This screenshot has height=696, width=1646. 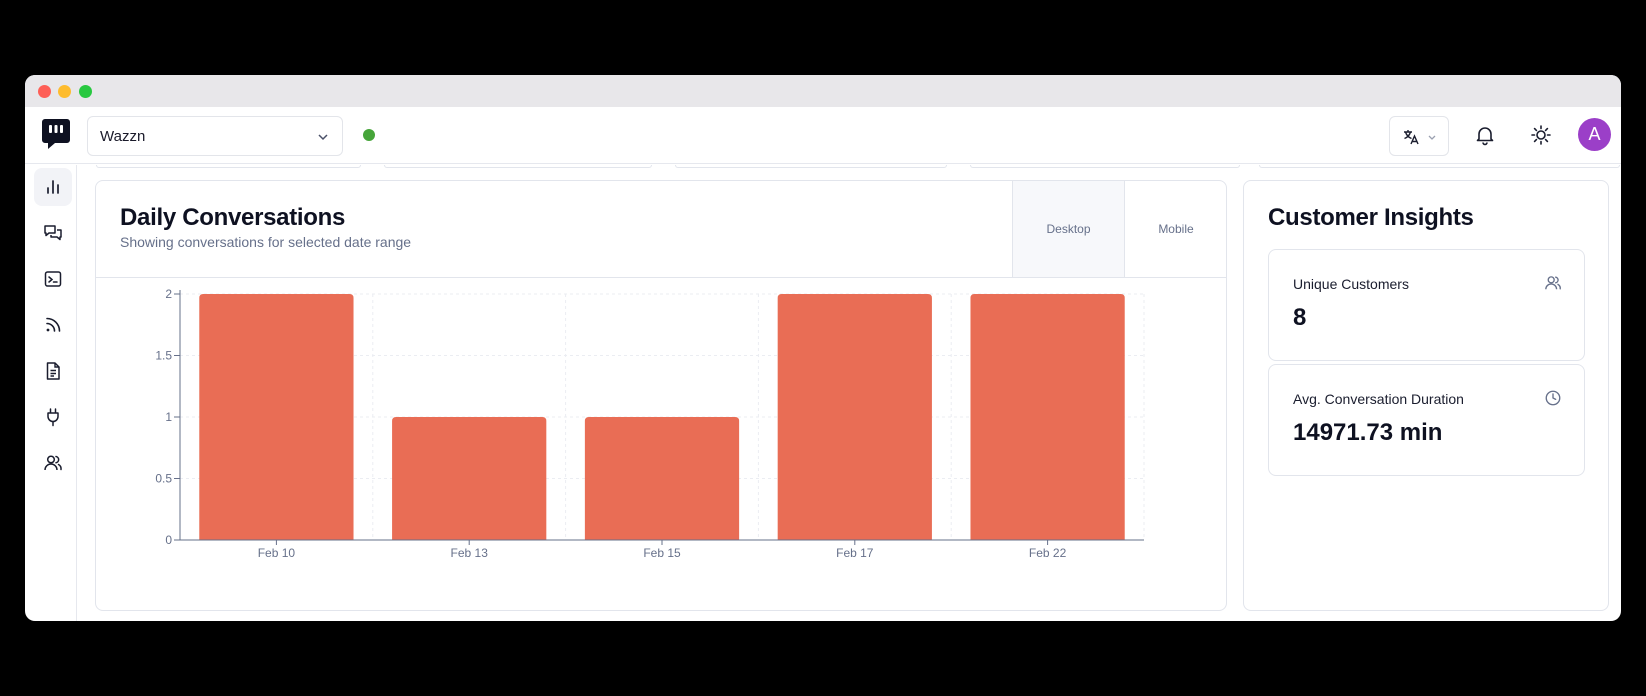 I want to click on insights-title: Customer Insights, so click(x=1371, y=217).